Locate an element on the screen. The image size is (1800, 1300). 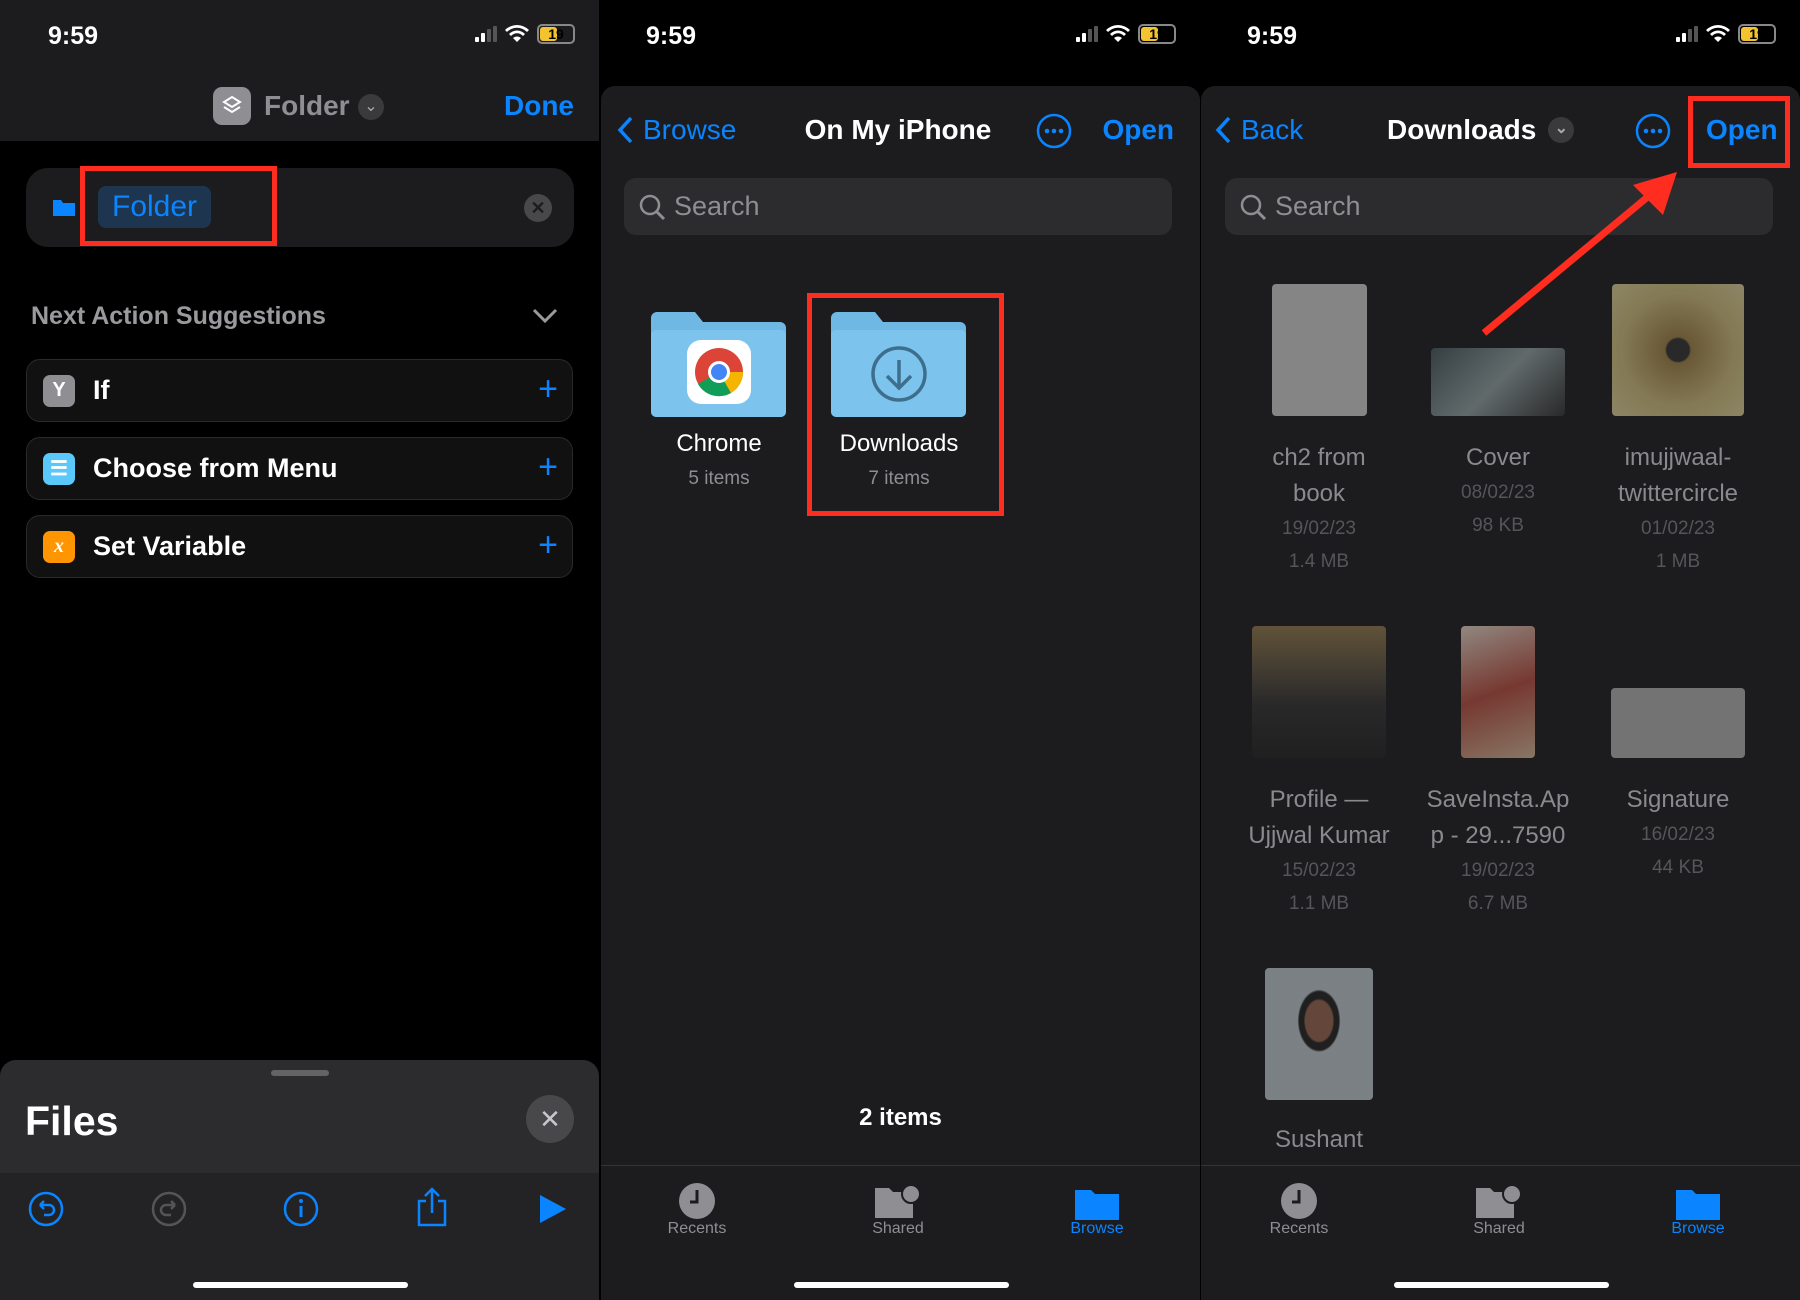
file-item: Sushant16/02/23 is located at coordinates (1319, 1079).